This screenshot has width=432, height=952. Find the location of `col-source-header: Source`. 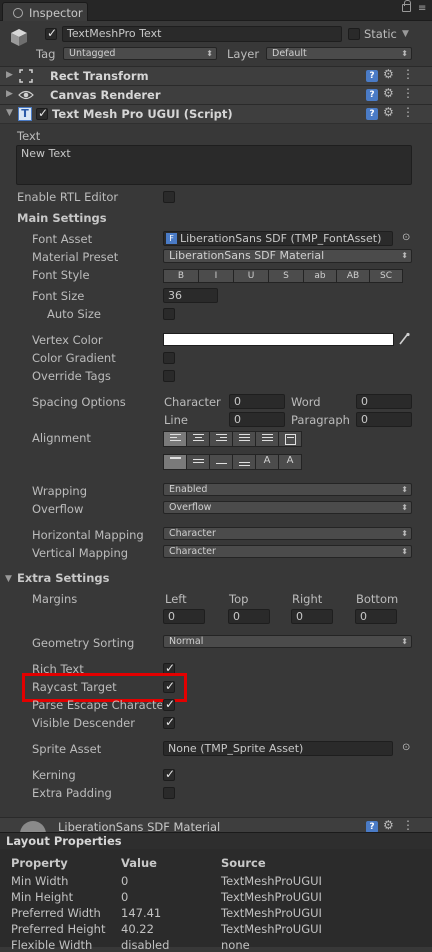

col-source-header: Source is located at coordinates (243, 863).